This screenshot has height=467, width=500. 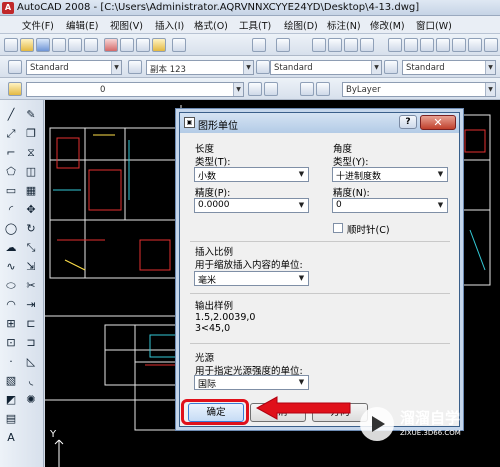 What do you see at coordinates (31, 400) in the screenshot?
I see `explode-icon: ✺` at bounding box center [31, 400].